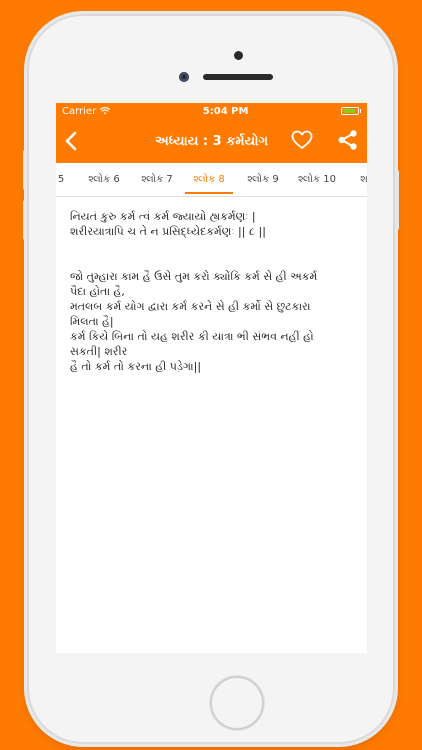  I want to click on front-sensor, so click(238, 55).